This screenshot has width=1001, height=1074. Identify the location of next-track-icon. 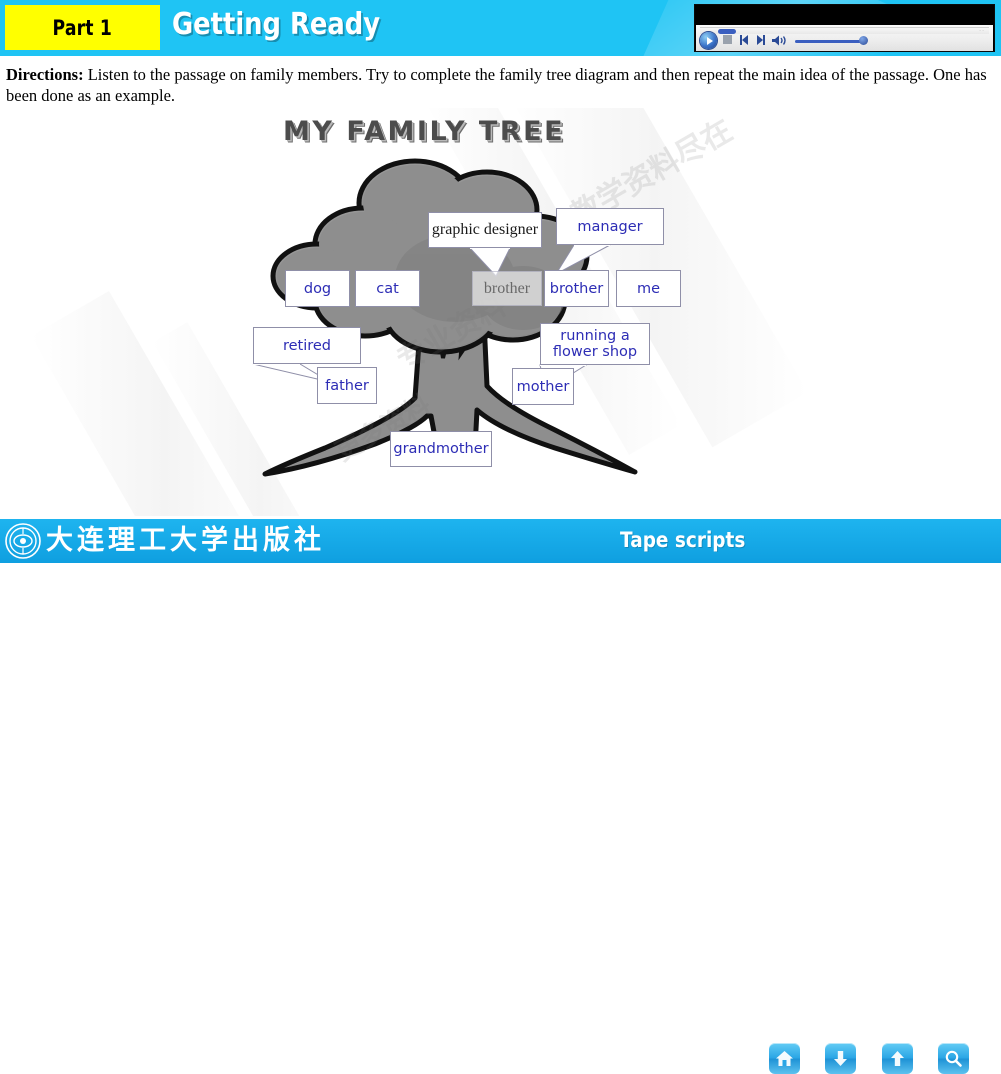
(760, 40).